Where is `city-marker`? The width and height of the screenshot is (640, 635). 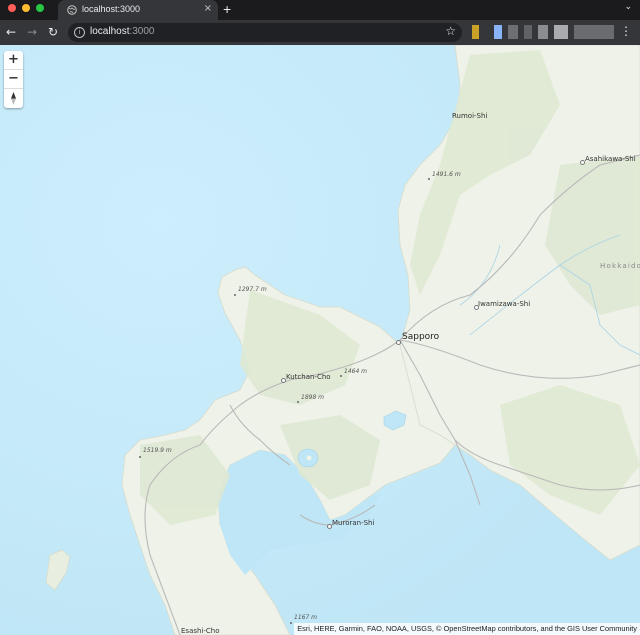
city-marker is located at coordinates (398, 342).